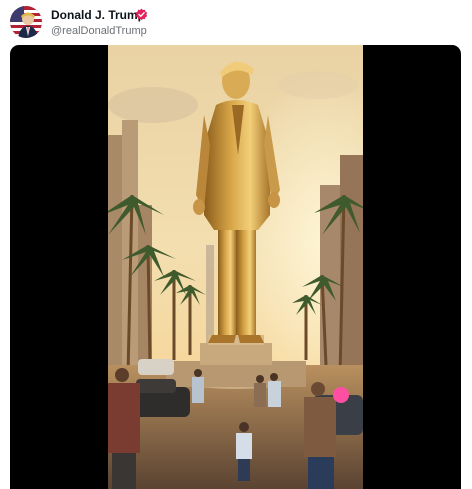 The height and width of the screenshot is (489, 472). I want to click on author-handle: @realDonaldTrump, so click(99, 31).